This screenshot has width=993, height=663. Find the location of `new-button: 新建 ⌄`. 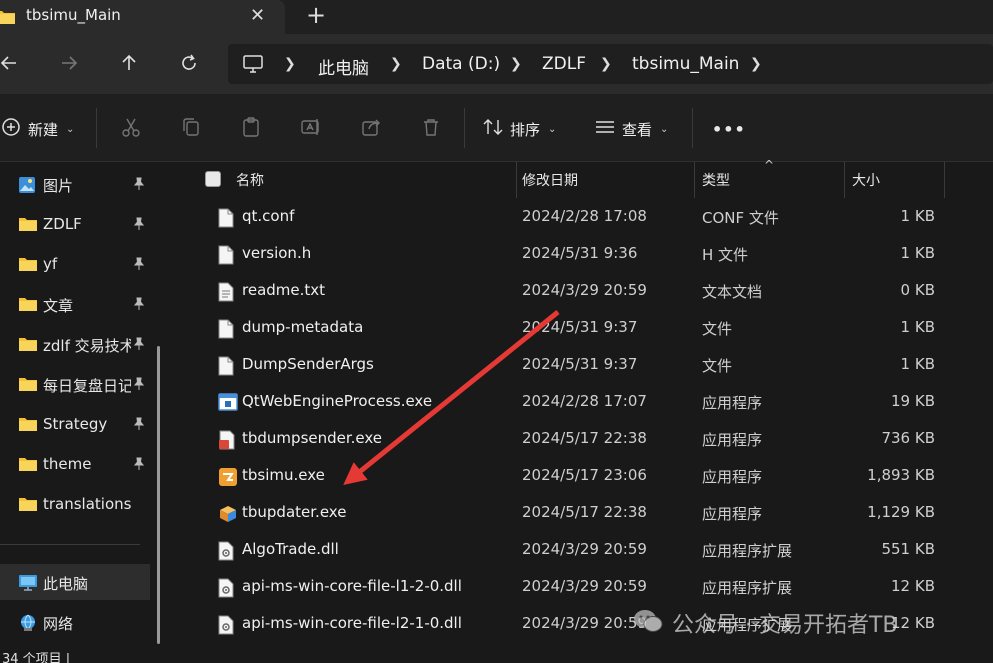

new-button: 新建 ⌄ is located at coordinates (37, 129).